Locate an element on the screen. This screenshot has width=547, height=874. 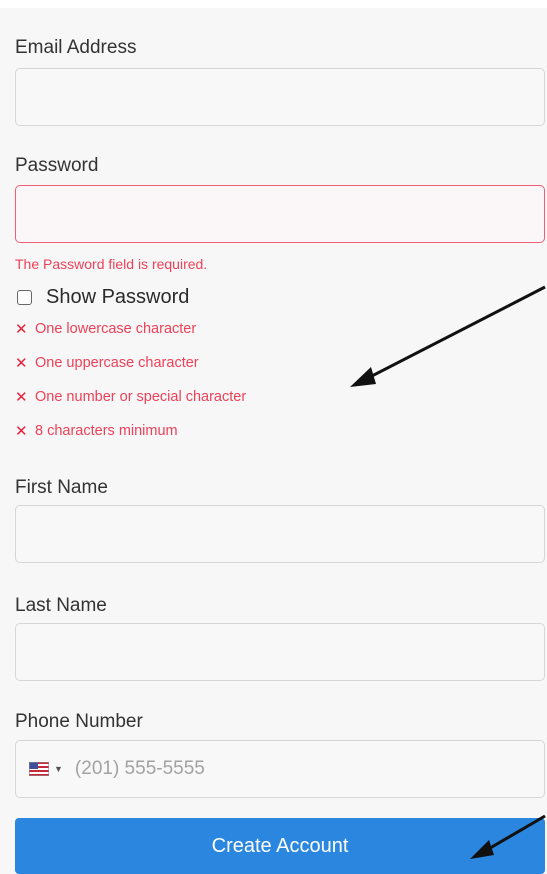
password-rule-uppercase: ✕ One uppercase character is located at coordinates (107, 363).